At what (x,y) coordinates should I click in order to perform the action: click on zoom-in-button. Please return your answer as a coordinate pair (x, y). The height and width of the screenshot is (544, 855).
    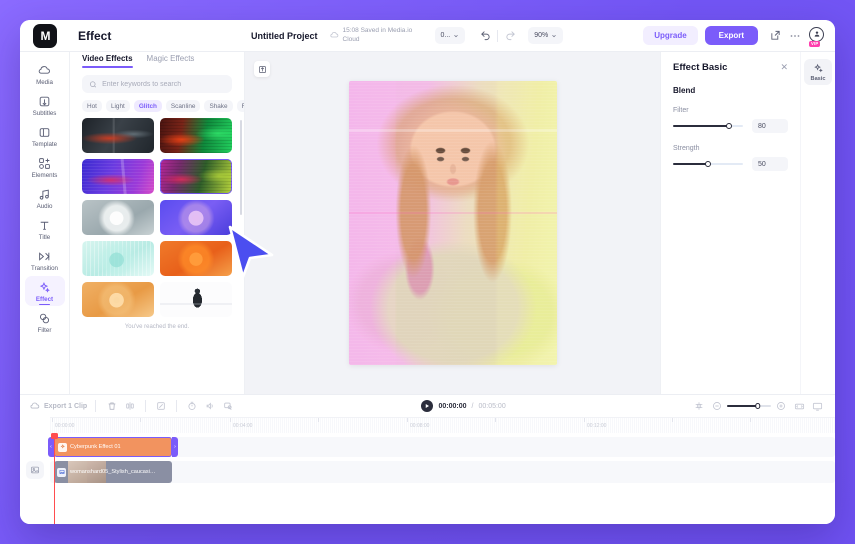
    Looking at the image, I should click on (781, 406).